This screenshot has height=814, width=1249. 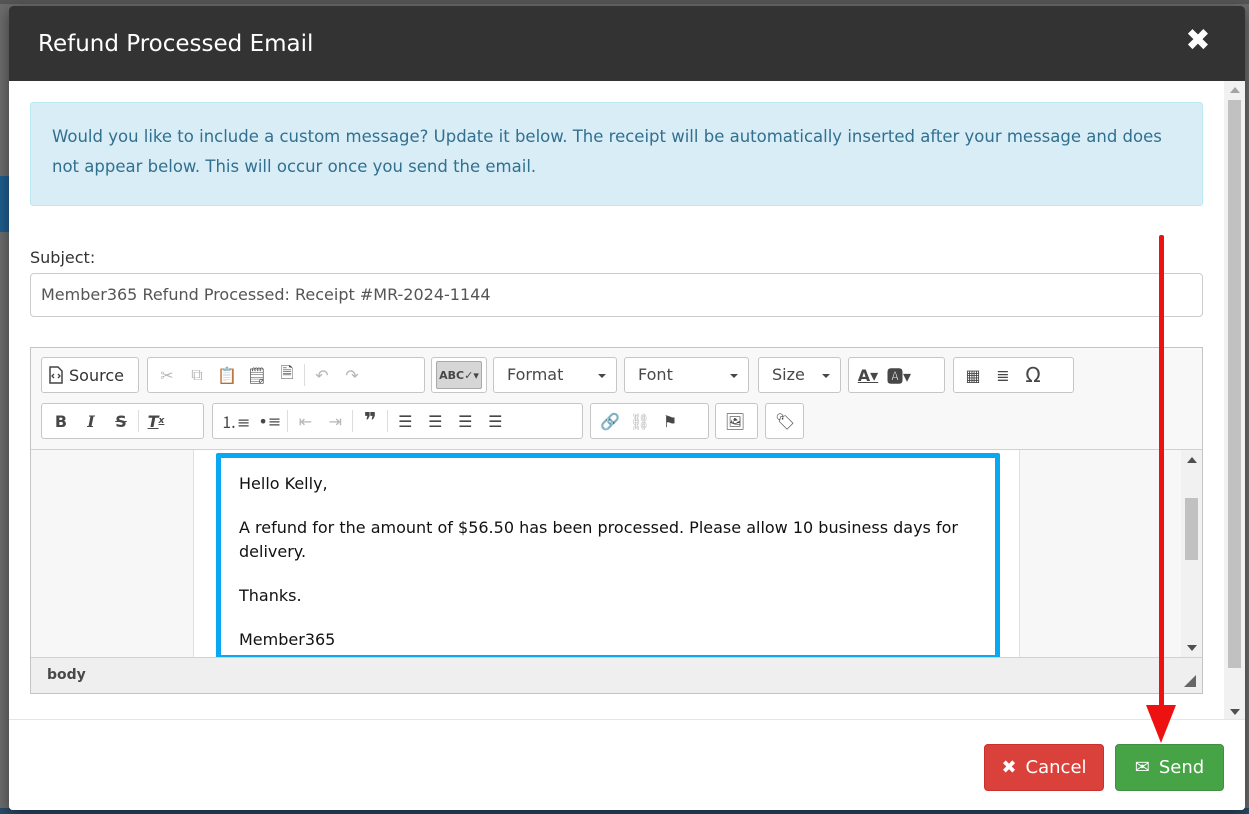 I want to click on numbered-list-icon: ⒈≡, so click(x=235, y=421).